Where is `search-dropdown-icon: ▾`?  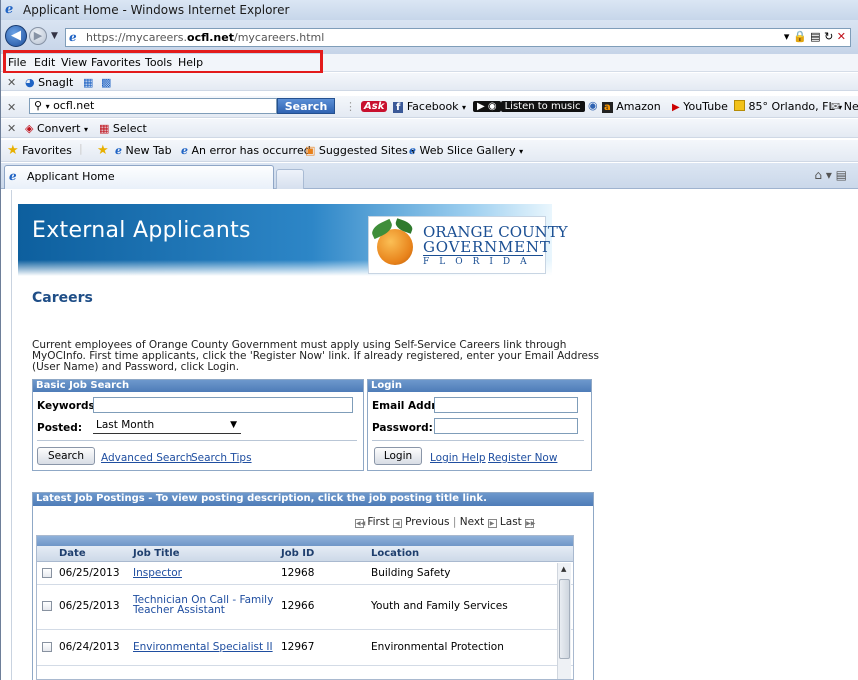 search-dropdown-icon: ▾ is located at coordinates (47, 106).